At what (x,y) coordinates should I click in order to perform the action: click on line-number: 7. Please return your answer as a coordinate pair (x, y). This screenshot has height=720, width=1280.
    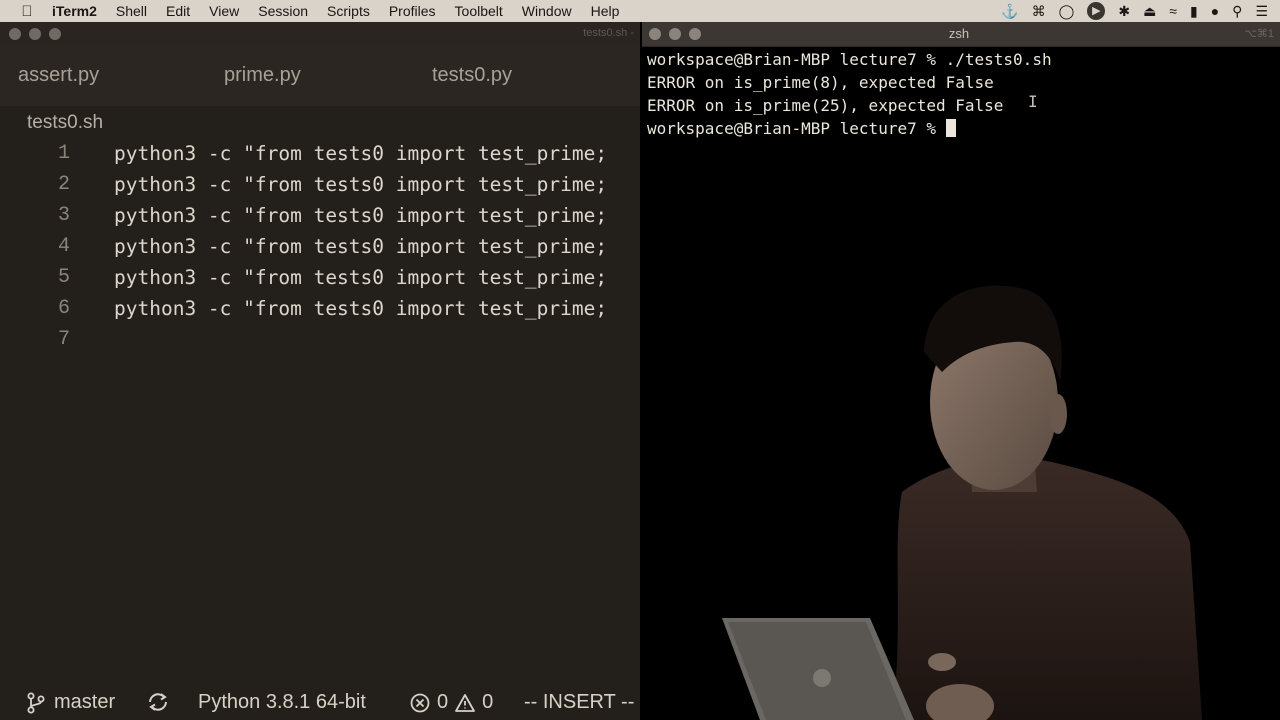
    Looking at the image, I should click on (63, 339).